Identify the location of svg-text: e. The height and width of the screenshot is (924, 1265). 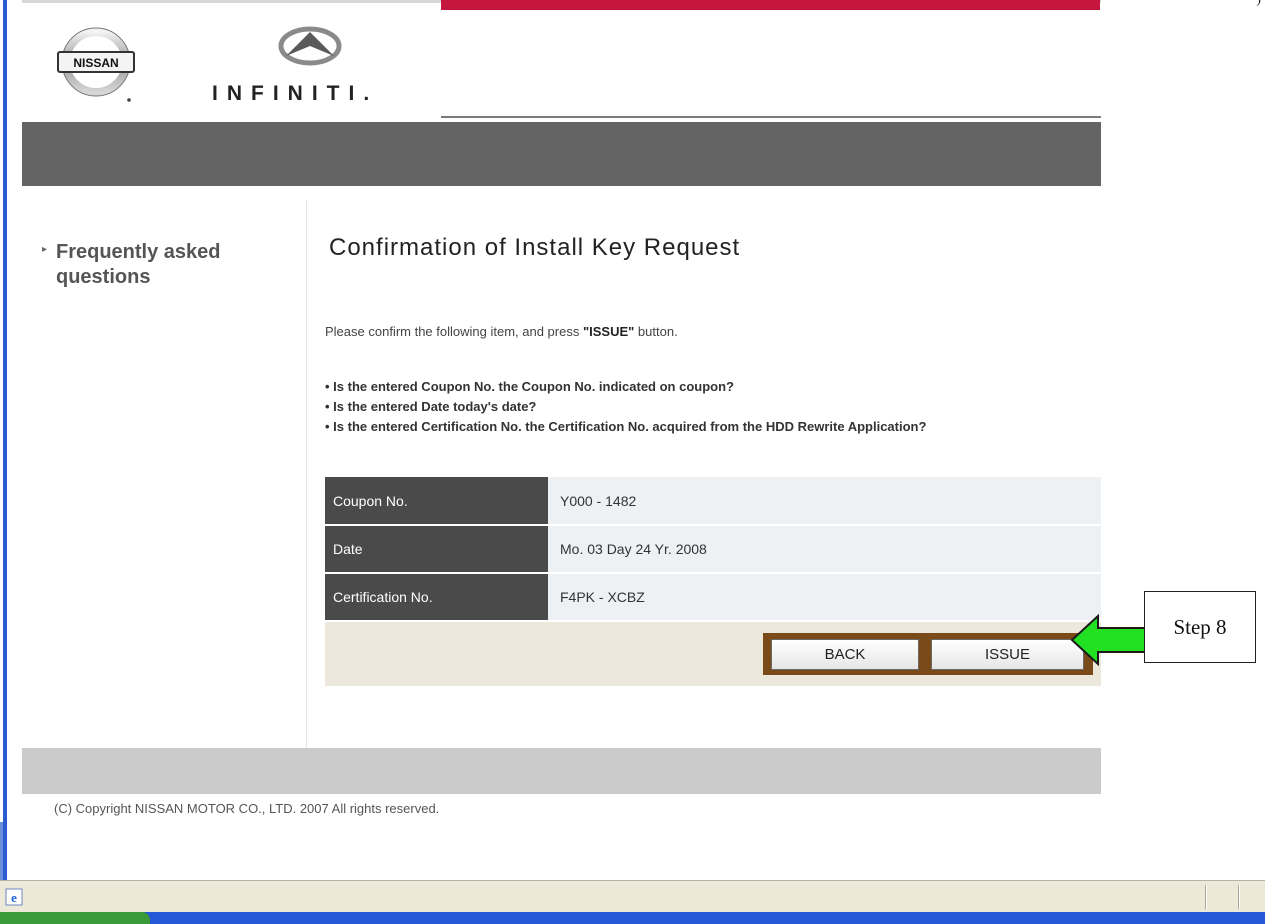
(14, 897).